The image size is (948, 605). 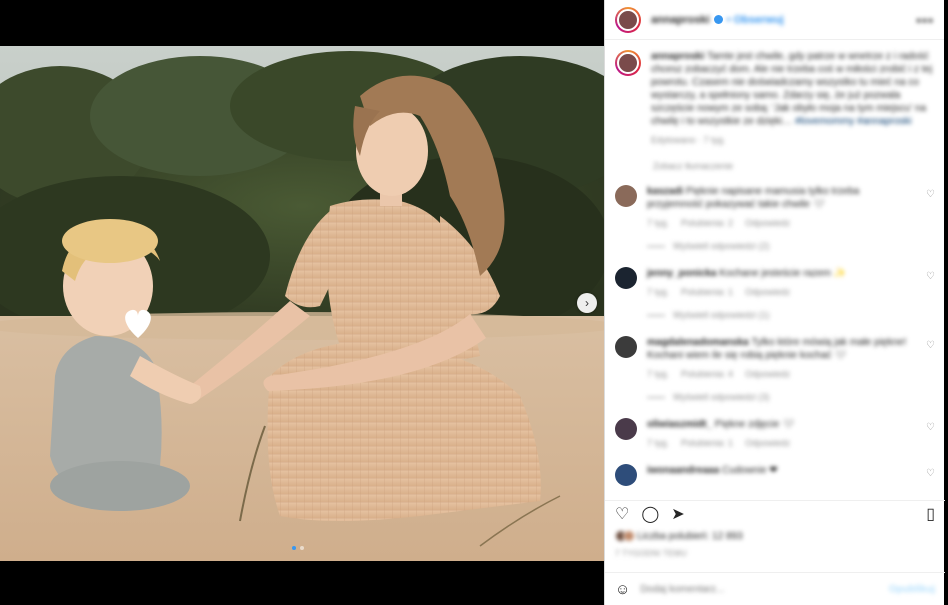 What do you see at coordinates (683, 470) in the screenshot?
I see `comment-username: iwonaandreaaa` at bounding box center [683, 470].